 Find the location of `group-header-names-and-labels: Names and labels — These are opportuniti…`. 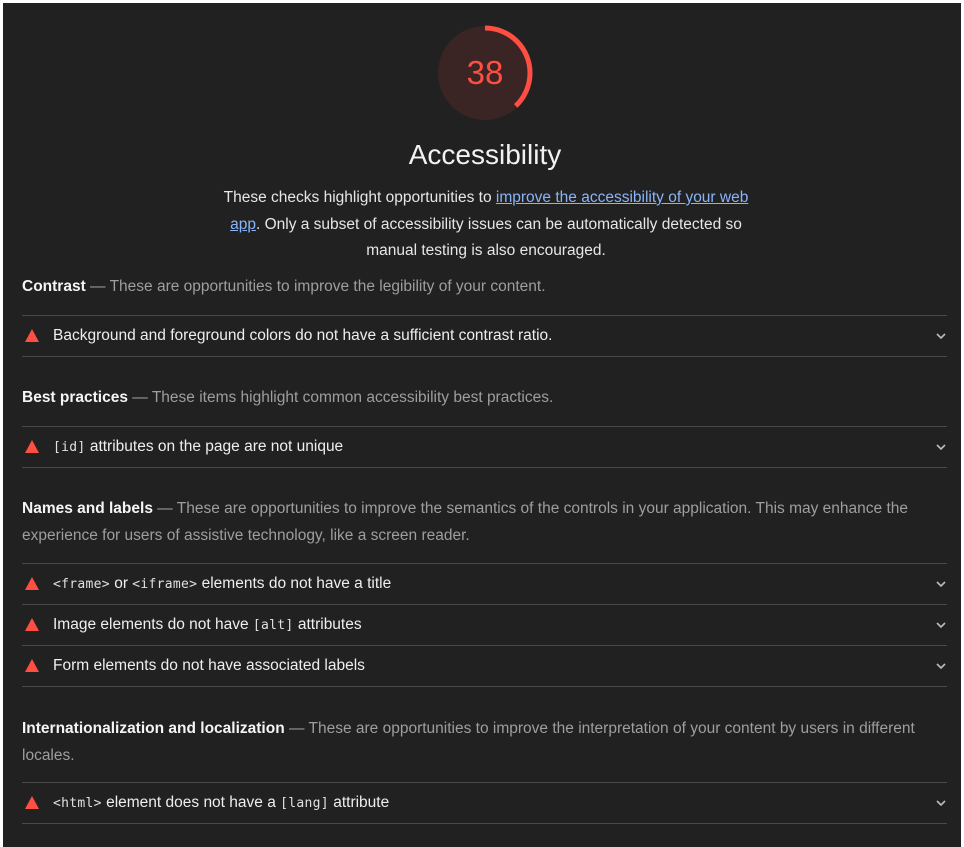

group-header-names-and-labels: Names and labels — These are opportuniti… is located at coordinates (482, 522).